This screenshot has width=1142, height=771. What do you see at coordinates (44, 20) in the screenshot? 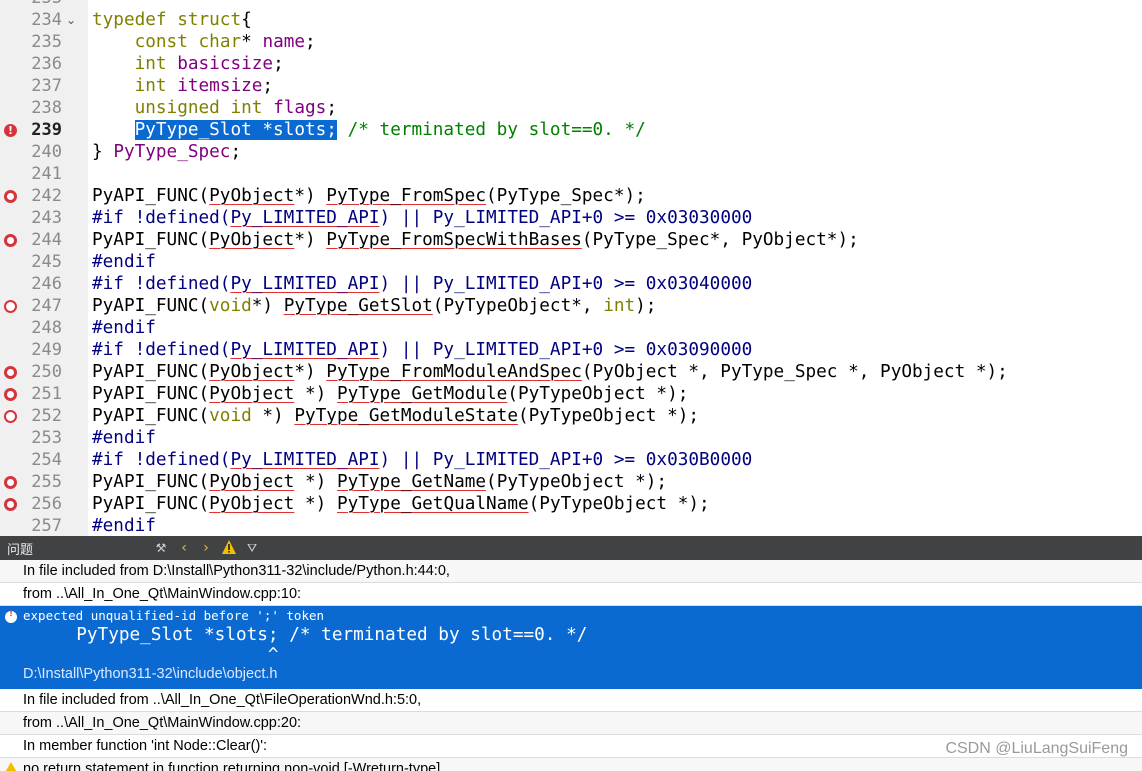
I see `gutter-line: 234 ⌄` at bounding box center [44, 20].